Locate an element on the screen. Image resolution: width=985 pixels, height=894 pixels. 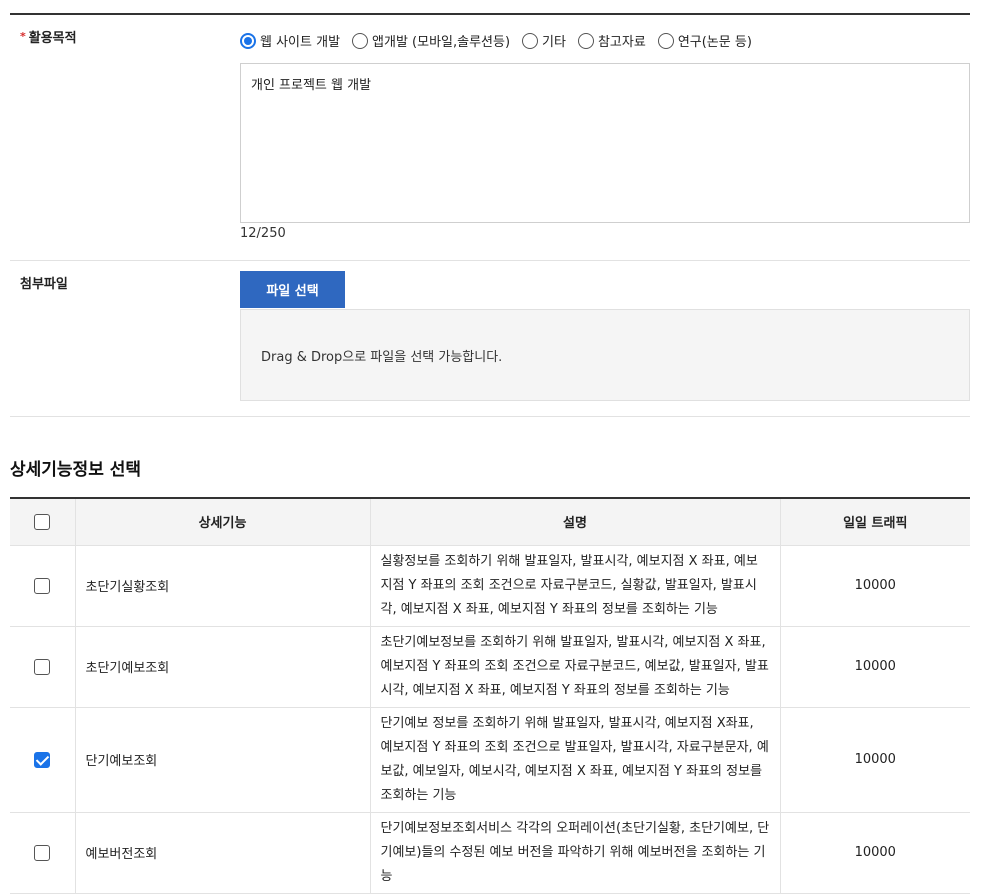
radio-option-etc: 기타 is located at coordinates (544, 40).